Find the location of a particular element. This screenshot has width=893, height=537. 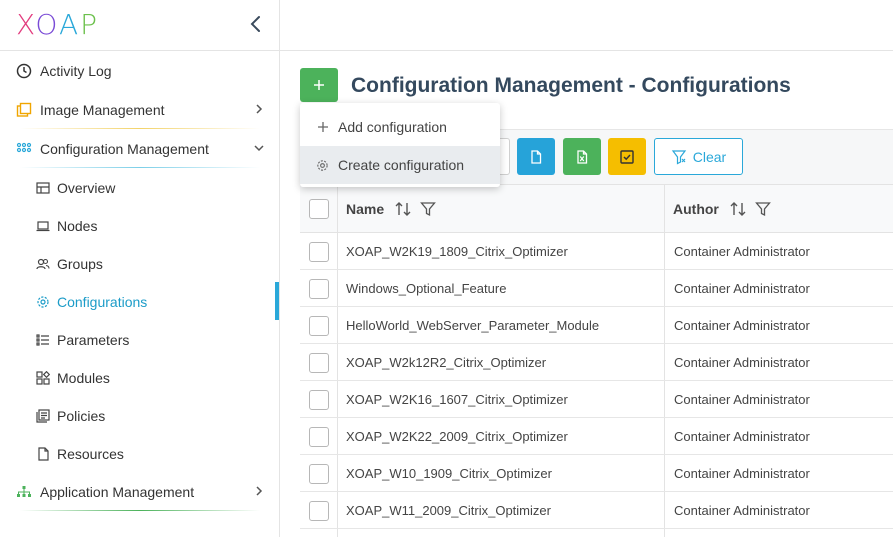

sidebar-item-image-management: Image Management is located at coordinates (139, 110).